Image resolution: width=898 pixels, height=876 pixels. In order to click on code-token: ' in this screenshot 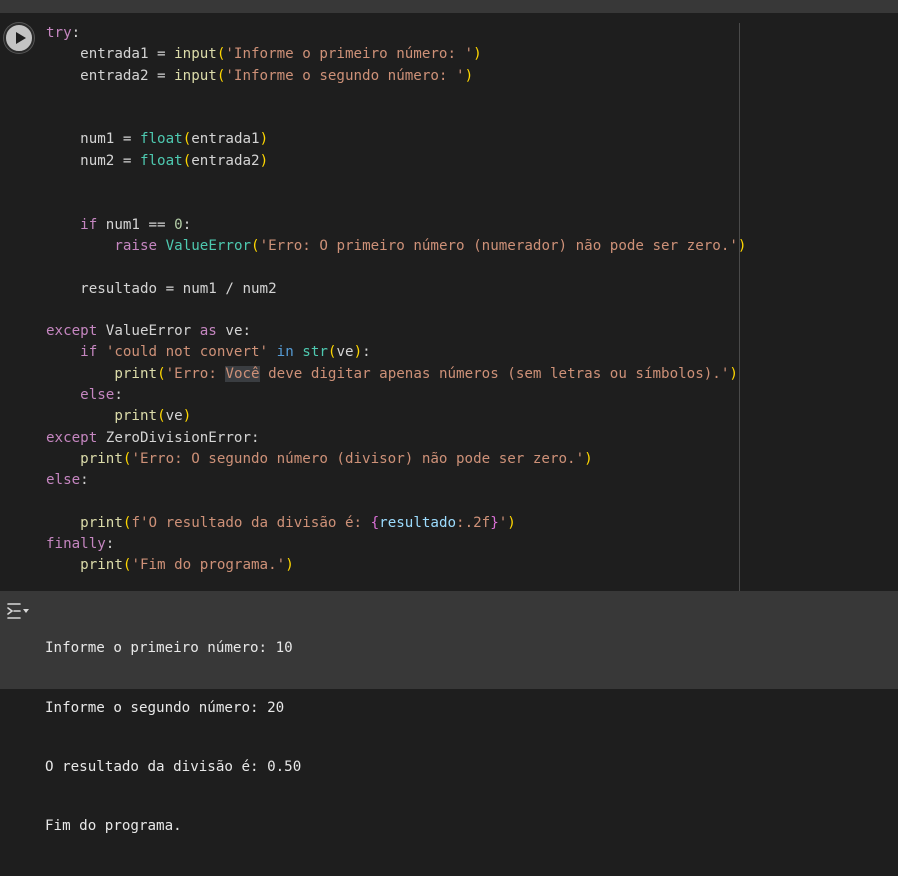, I will do `click(503, 522)`.